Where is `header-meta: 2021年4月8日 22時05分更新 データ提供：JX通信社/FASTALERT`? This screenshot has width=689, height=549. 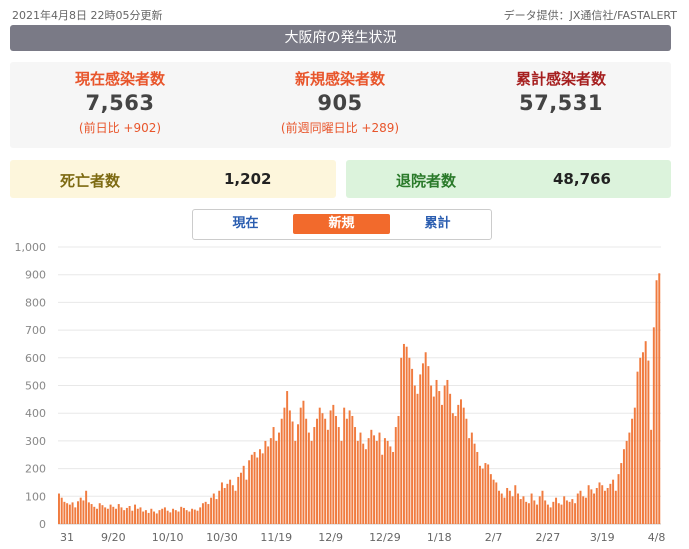
header-meta: 2021年4月8日 22時05分更新 データ提供：JX通信社/FASTALERT is located at coordinates (344, 14).